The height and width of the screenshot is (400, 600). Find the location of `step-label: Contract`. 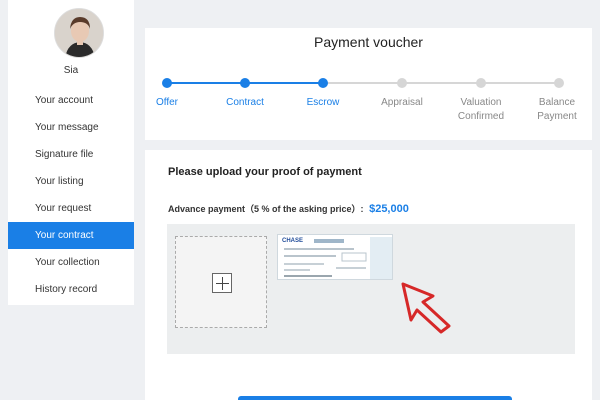

step-label: Contract is located at coordinates (245, 102).